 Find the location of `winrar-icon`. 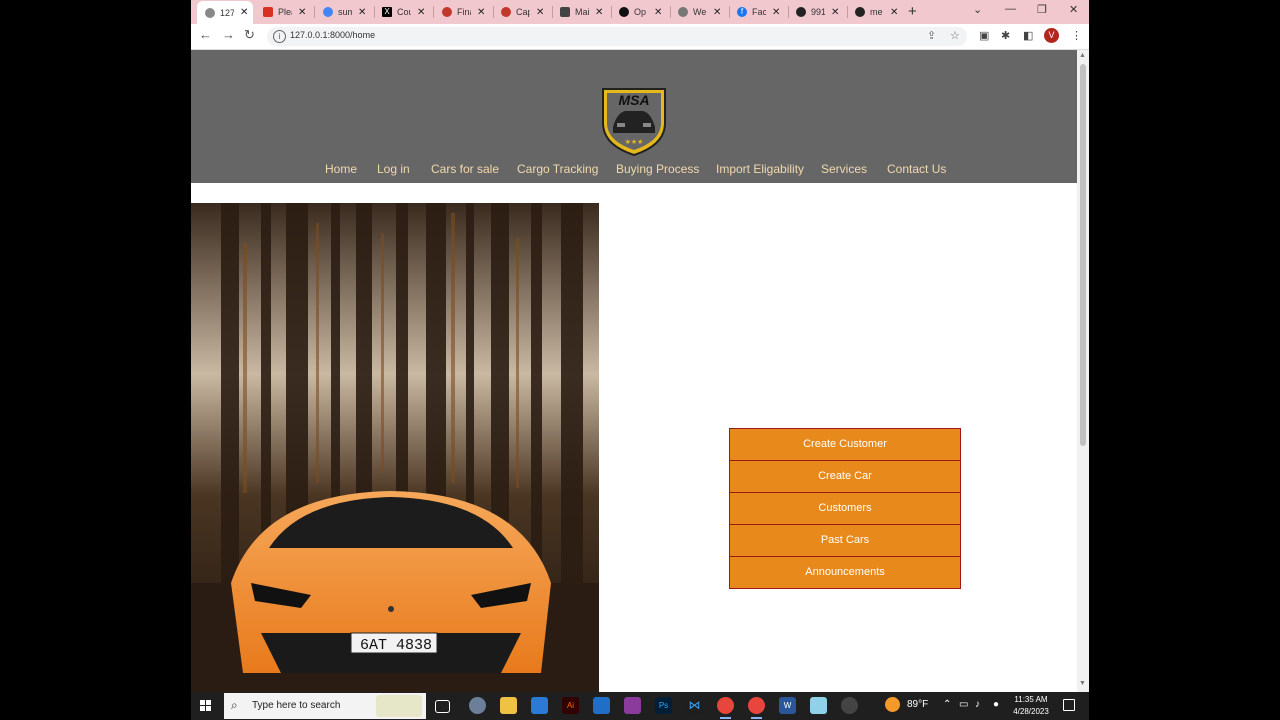

winrar-icon is located at coordinates (632, 705).